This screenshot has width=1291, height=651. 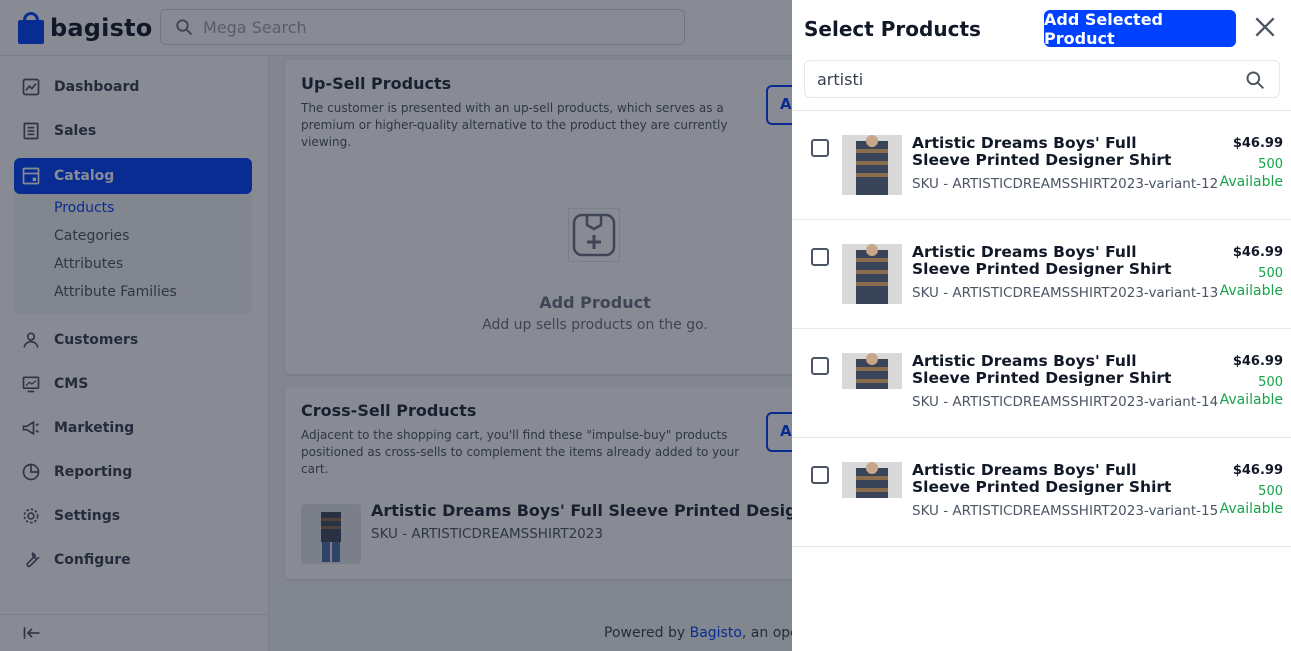 What do you see at coordinates (1255, 80) in the screenshot?
I see `search-icon` at bounding box center [1255, 80].